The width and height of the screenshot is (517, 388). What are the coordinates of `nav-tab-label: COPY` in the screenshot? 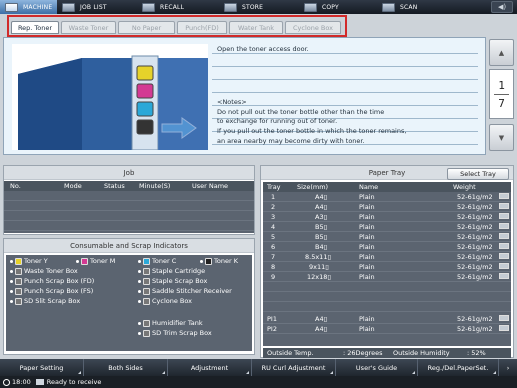 It's located at (330, 7).